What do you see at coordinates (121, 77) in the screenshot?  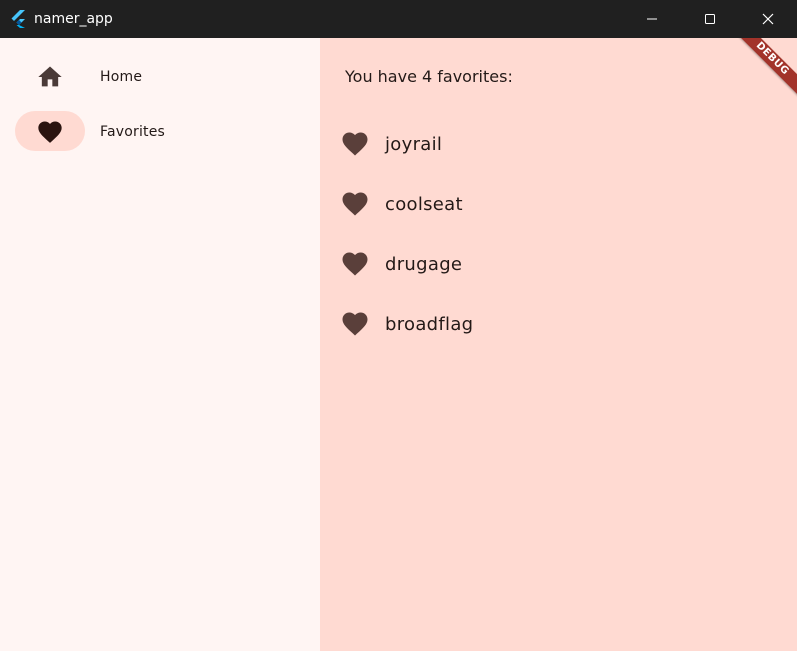 I see `nav-label-home: Home` at bounding box center [121, 77].